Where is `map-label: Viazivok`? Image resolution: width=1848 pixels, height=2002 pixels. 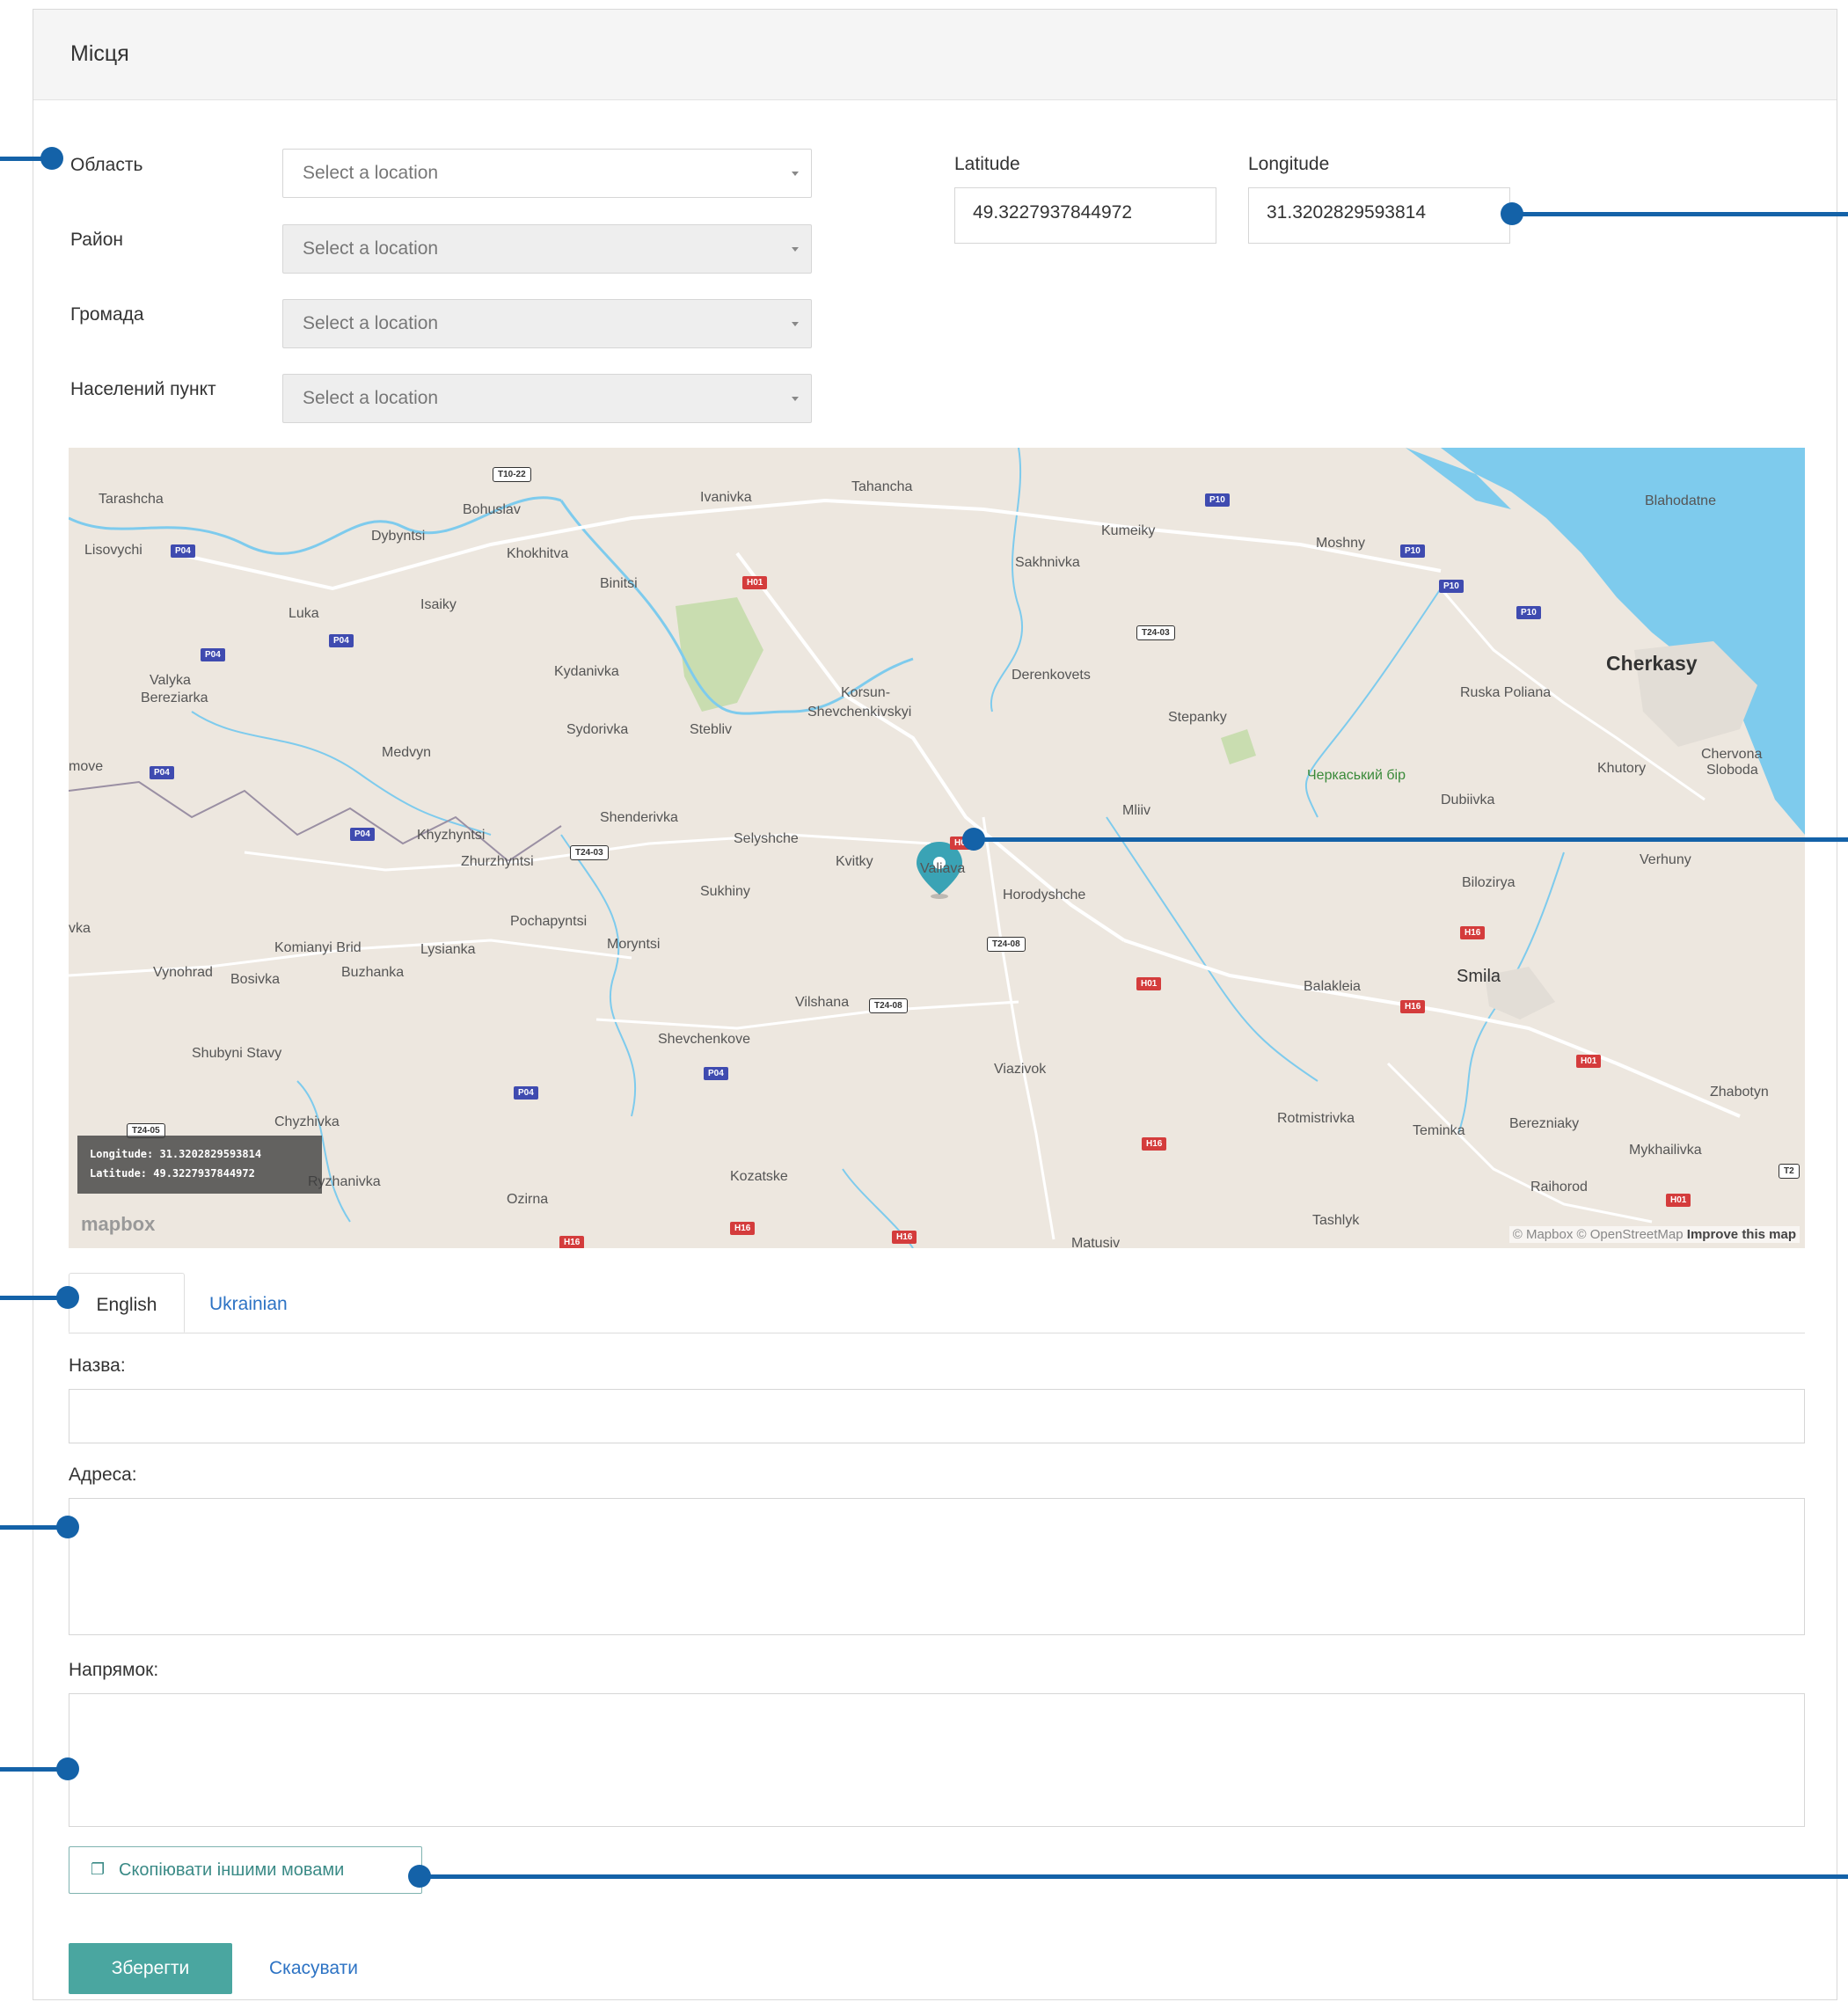
map-label: Viazivok is located at coordinates (1020, 1069).